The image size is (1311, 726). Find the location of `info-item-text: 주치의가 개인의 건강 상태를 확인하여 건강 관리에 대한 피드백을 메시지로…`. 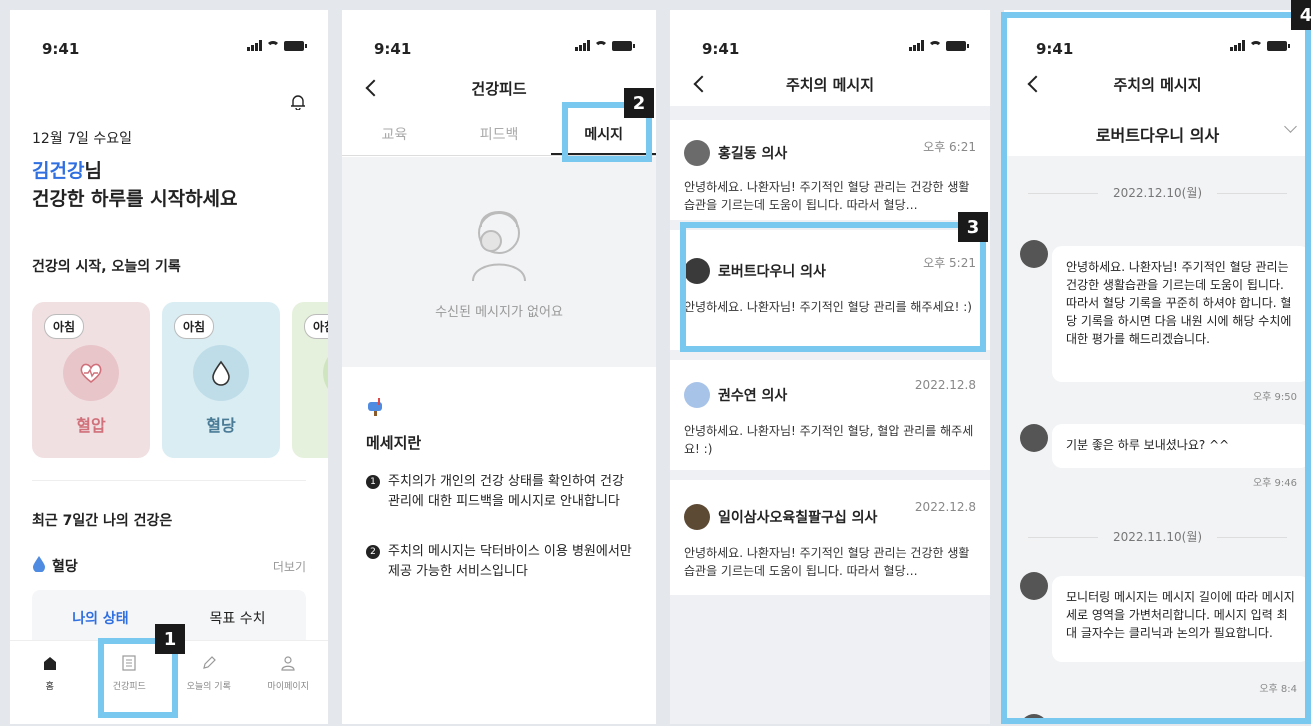

info-item-text: 주치의가 개인의 건강 상태를 확인하여 건강 관리에 대한 피드백을 메시지로… is located at coordinates (506, 491).